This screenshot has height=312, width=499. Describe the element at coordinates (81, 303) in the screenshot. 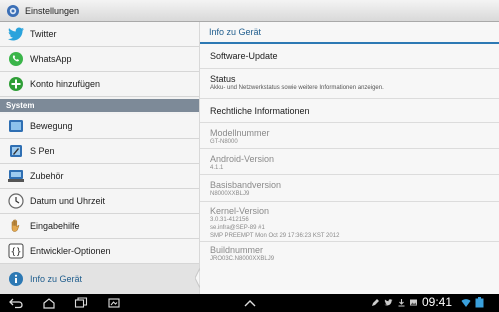

I see `recent-apps-icon` at that location.